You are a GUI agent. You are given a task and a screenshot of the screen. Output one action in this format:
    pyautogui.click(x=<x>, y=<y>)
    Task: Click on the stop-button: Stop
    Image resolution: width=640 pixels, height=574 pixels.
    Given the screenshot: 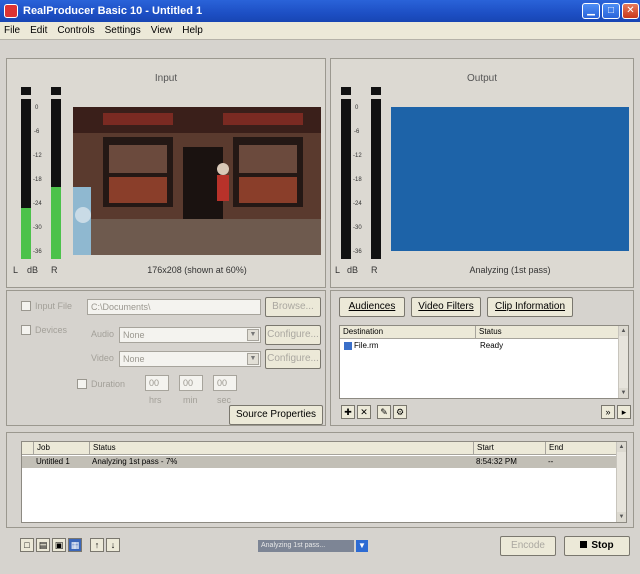 What is the action you would take?
    pyautogui.click(x=597, y=546)
    